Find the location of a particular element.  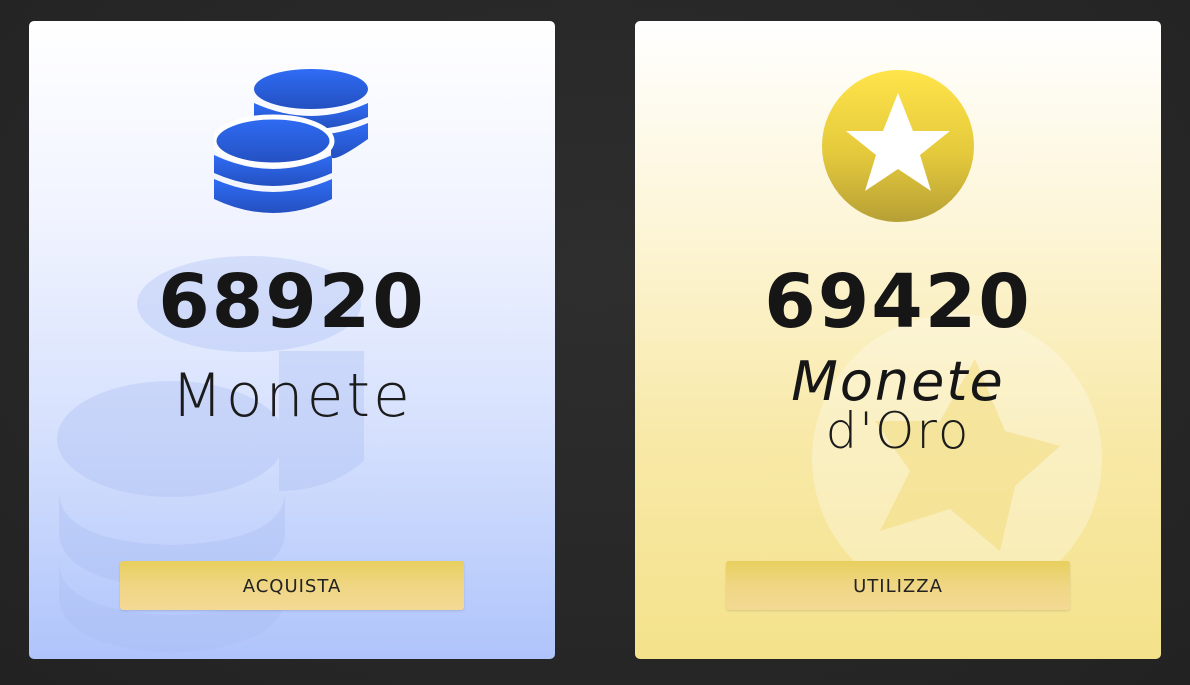

gold-coins-sublabel: d'Oro is located at coordinates (898, 431).